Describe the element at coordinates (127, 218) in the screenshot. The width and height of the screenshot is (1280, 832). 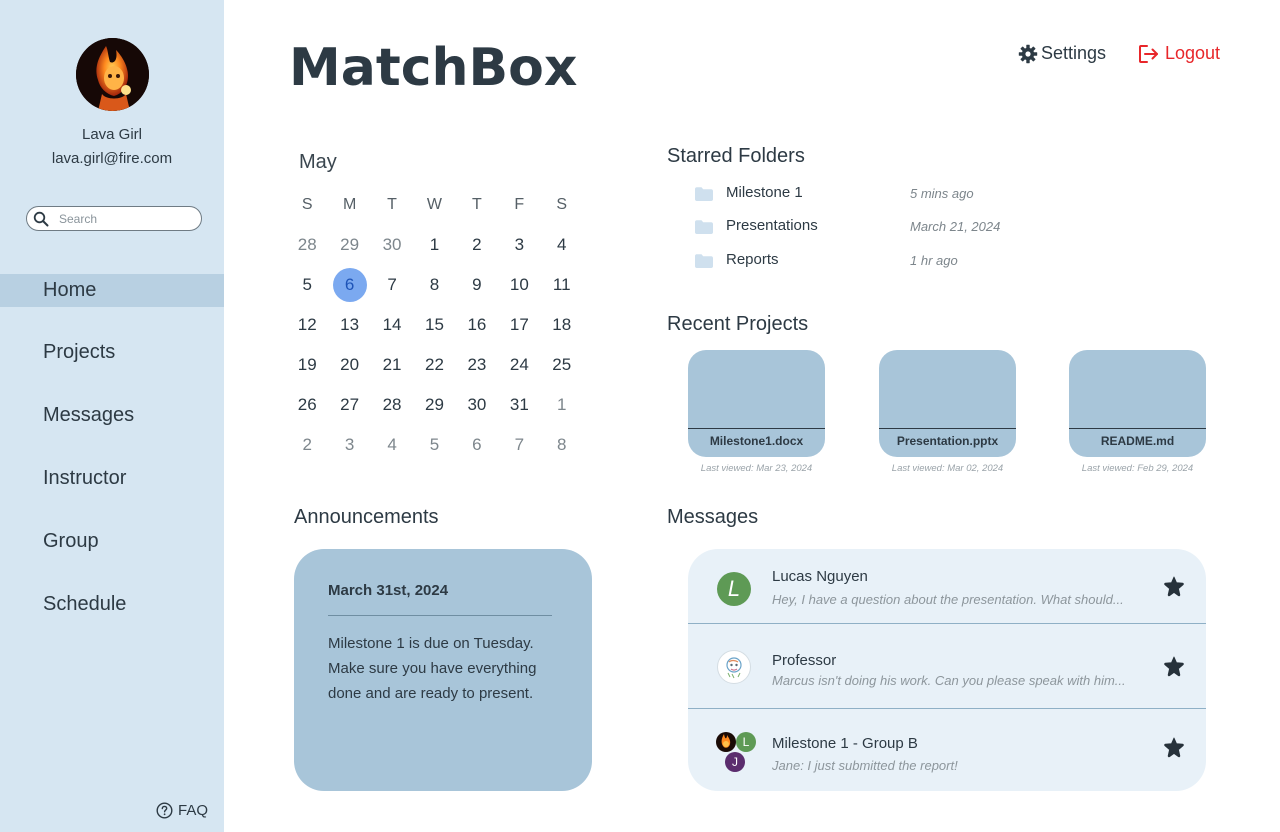
I see `search-input` at that location.